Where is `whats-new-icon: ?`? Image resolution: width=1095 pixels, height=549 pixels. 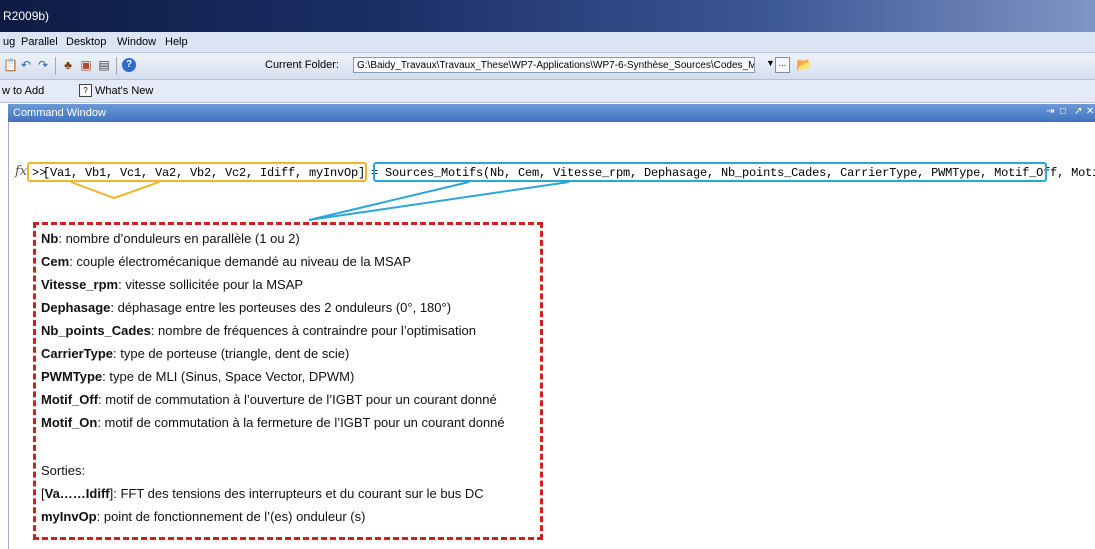
whats-new-icon: ? is located at coordinates (85, 90).